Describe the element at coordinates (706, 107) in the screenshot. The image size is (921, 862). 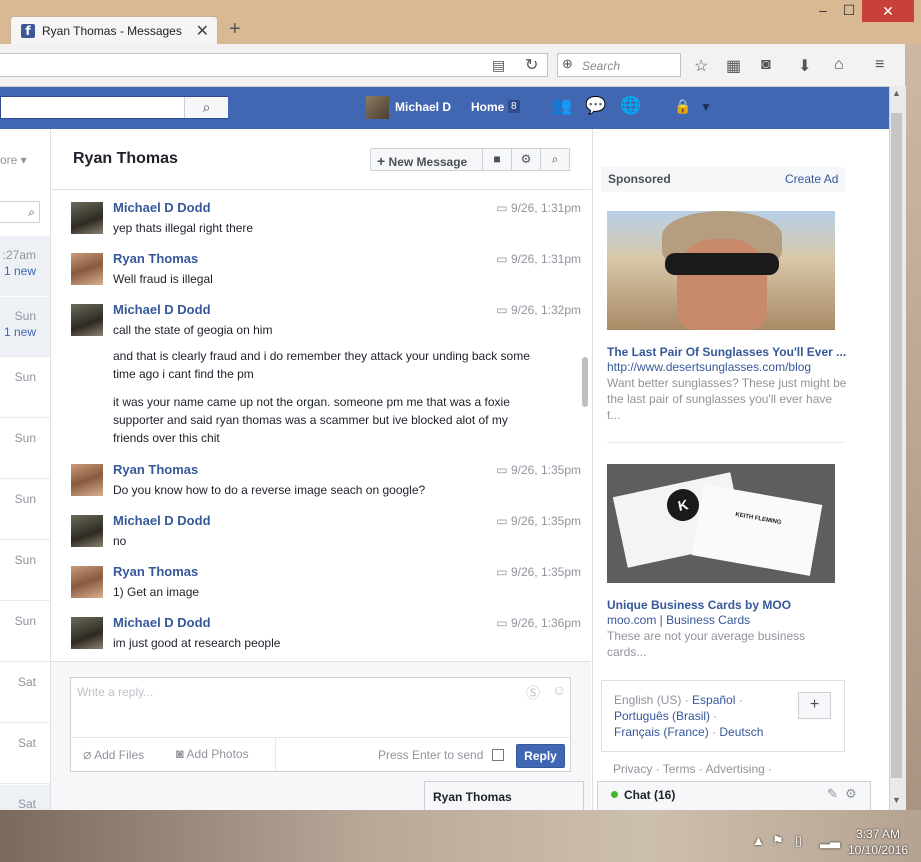
I see `account-dropdown-icon: ▼` at that location.